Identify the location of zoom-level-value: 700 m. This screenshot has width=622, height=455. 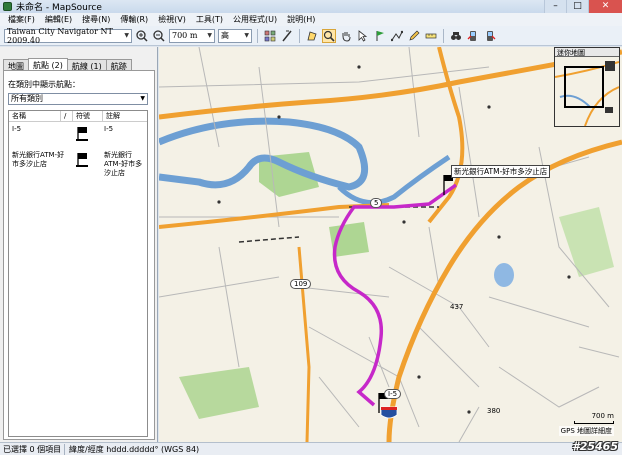
(185, 35).